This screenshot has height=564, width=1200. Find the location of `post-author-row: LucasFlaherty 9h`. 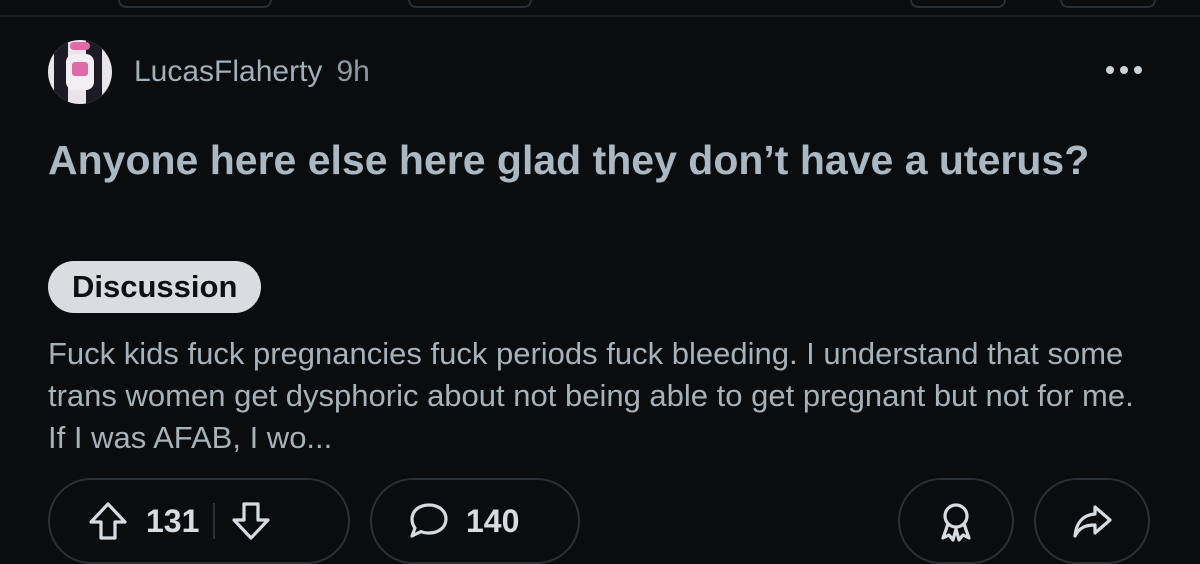

post-author-row: LucasFlaherty 9h is located at coordinates (209, 72).